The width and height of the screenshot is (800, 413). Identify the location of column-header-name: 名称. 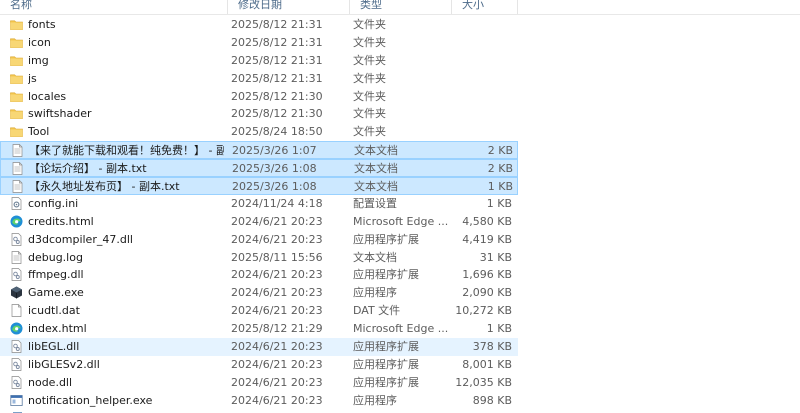
(114, 7).